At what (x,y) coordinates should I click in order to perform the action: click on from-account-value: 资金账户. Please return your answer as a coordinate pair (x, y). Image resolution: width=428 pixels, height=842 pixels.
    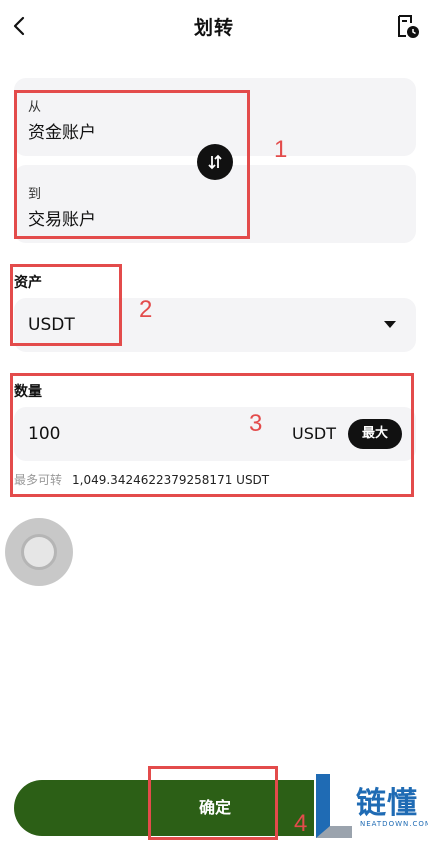
    Looking at the image, I should click on (62, 133).